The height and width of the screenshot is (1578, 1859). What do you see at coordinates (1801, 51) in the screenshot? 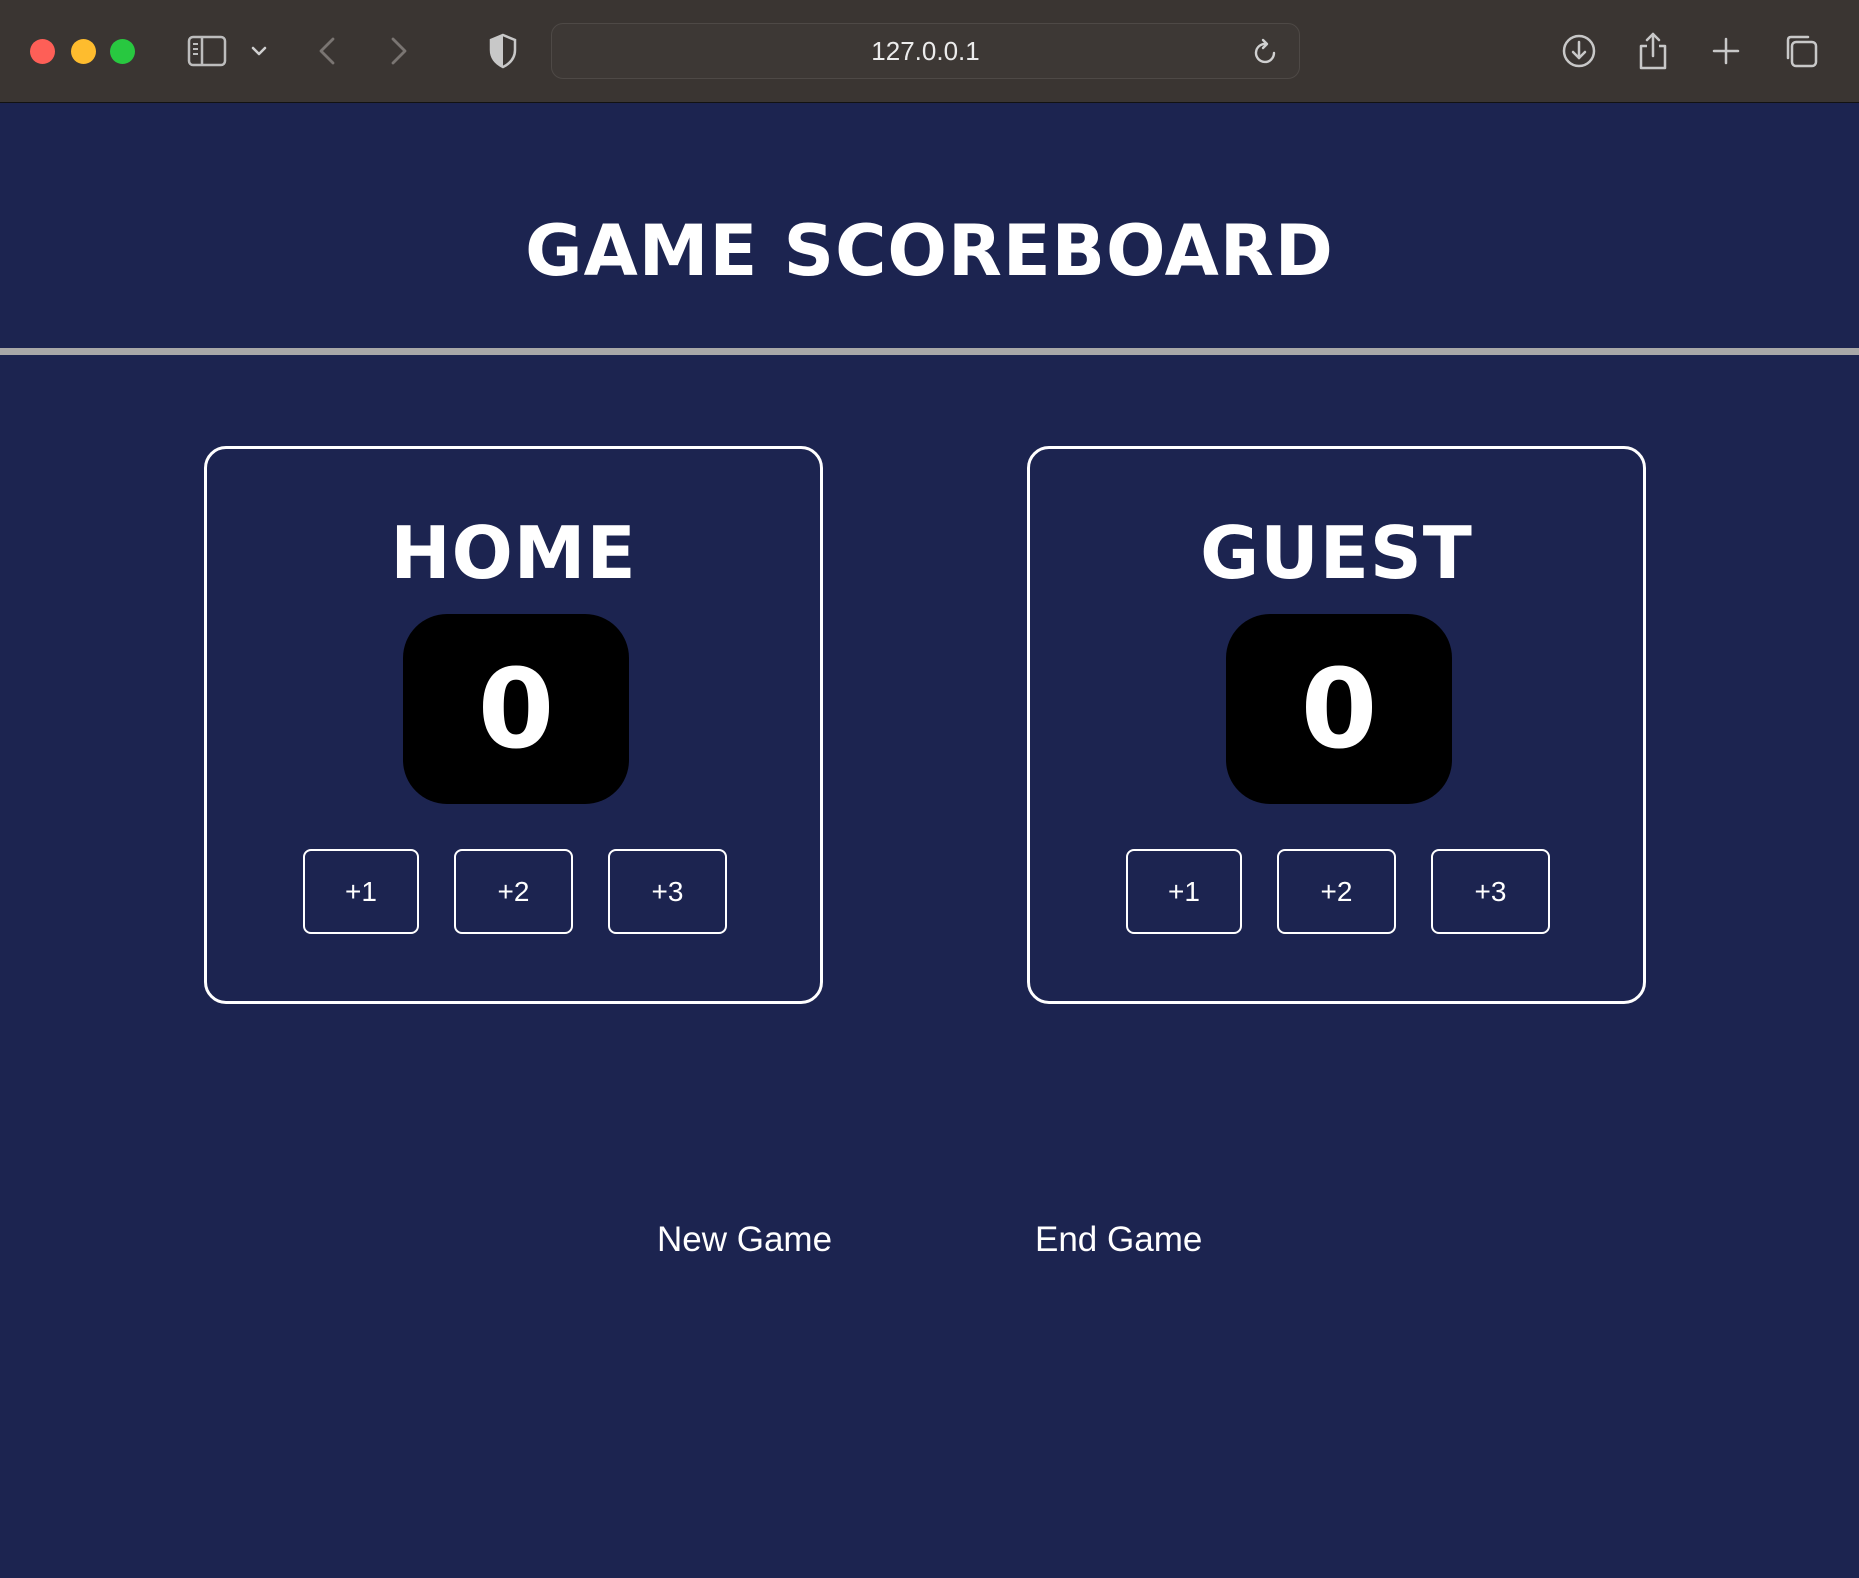
I see `tabs-icon` at bounding box center [1801, 51].